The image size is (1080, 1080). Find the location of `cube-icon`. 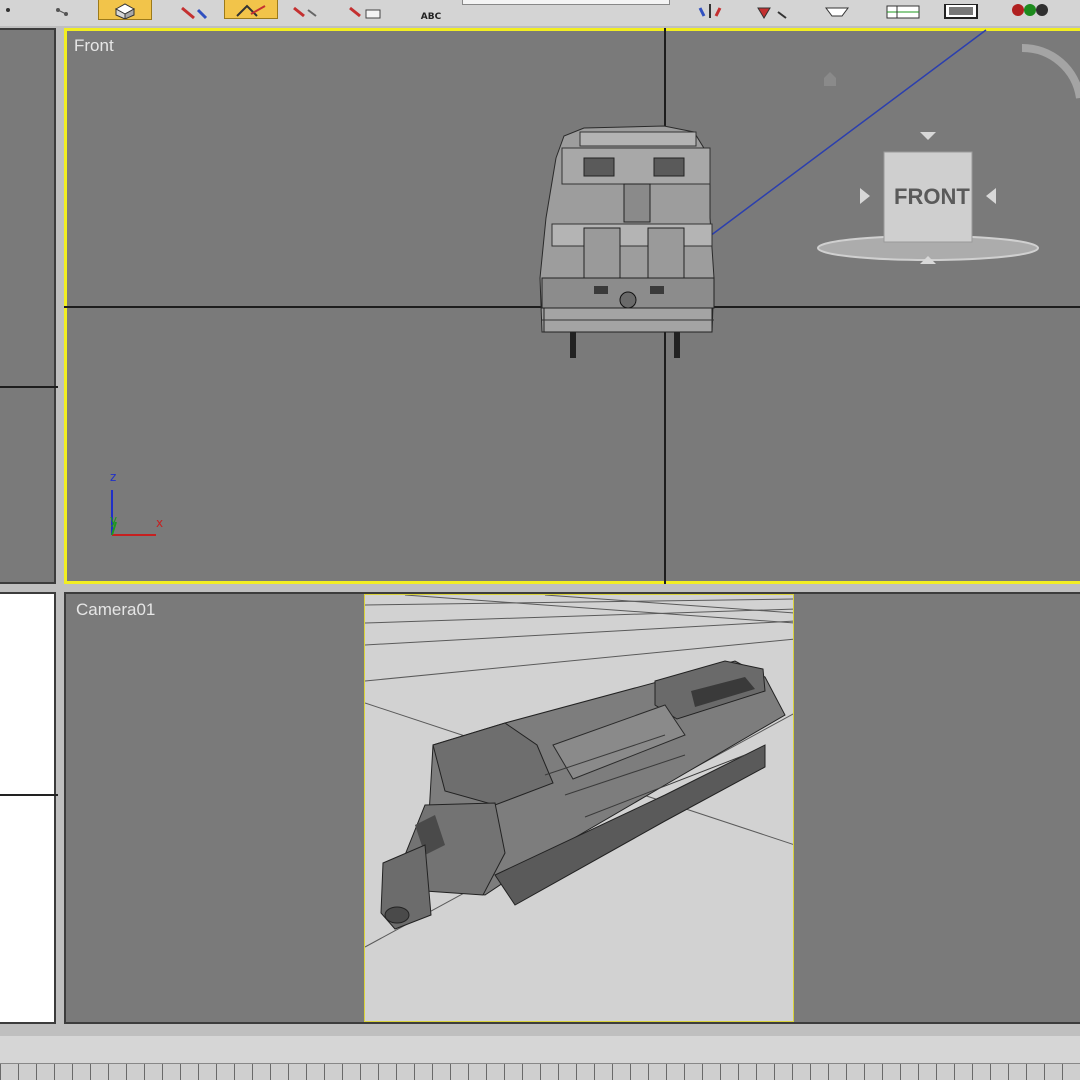

cube-icon is located at coordinates (125, 11).